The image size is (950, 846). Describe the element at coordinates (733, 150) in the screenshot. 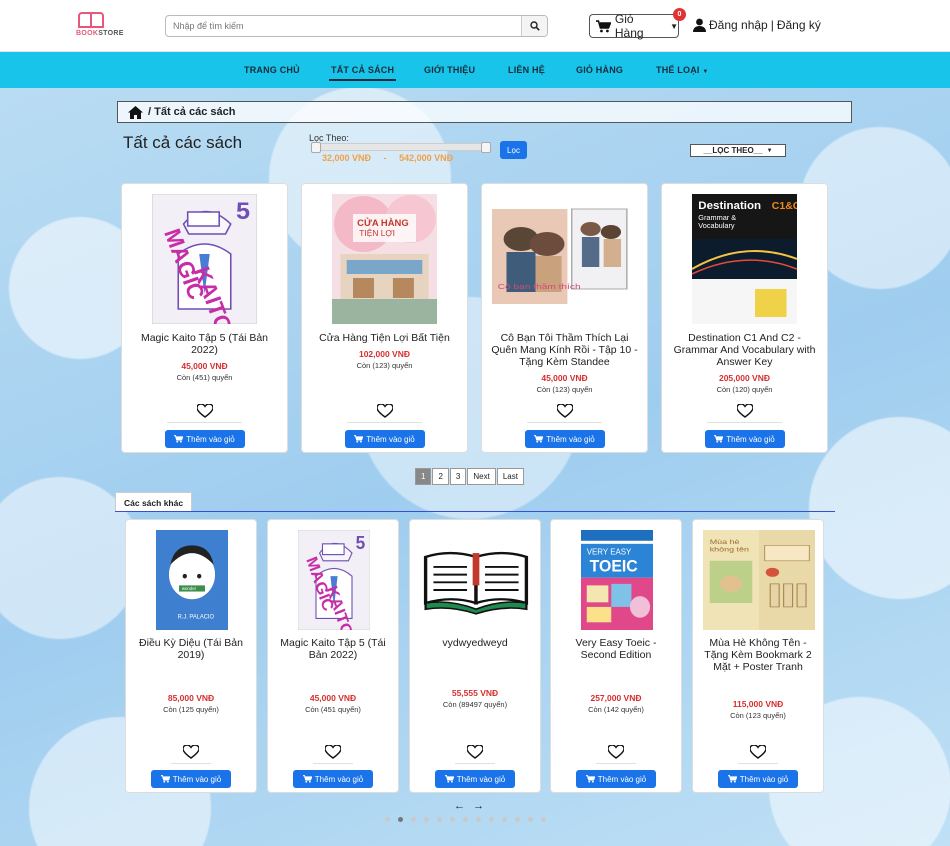

I see `sort-label: __LỌC THEO__` at that location.